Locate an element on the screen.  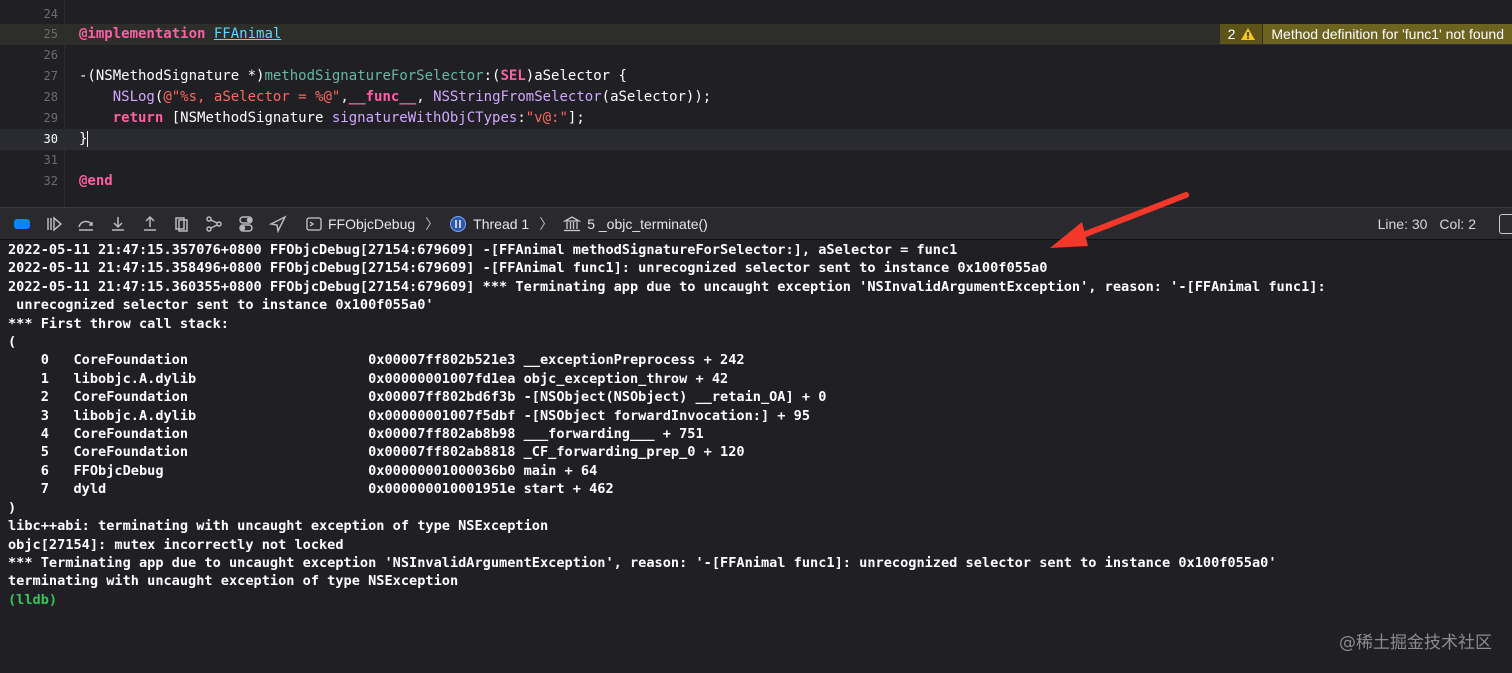
line-number: 29 is located at coordinates (50, 118).